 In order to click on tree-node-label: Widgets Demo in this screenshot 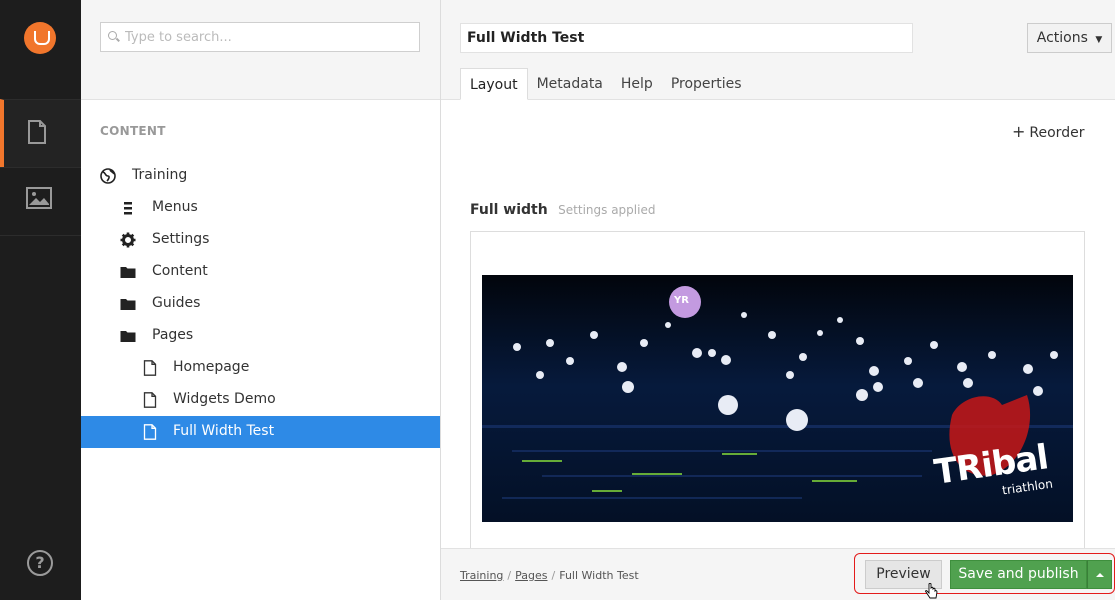, I will do `click(224, 399)`.